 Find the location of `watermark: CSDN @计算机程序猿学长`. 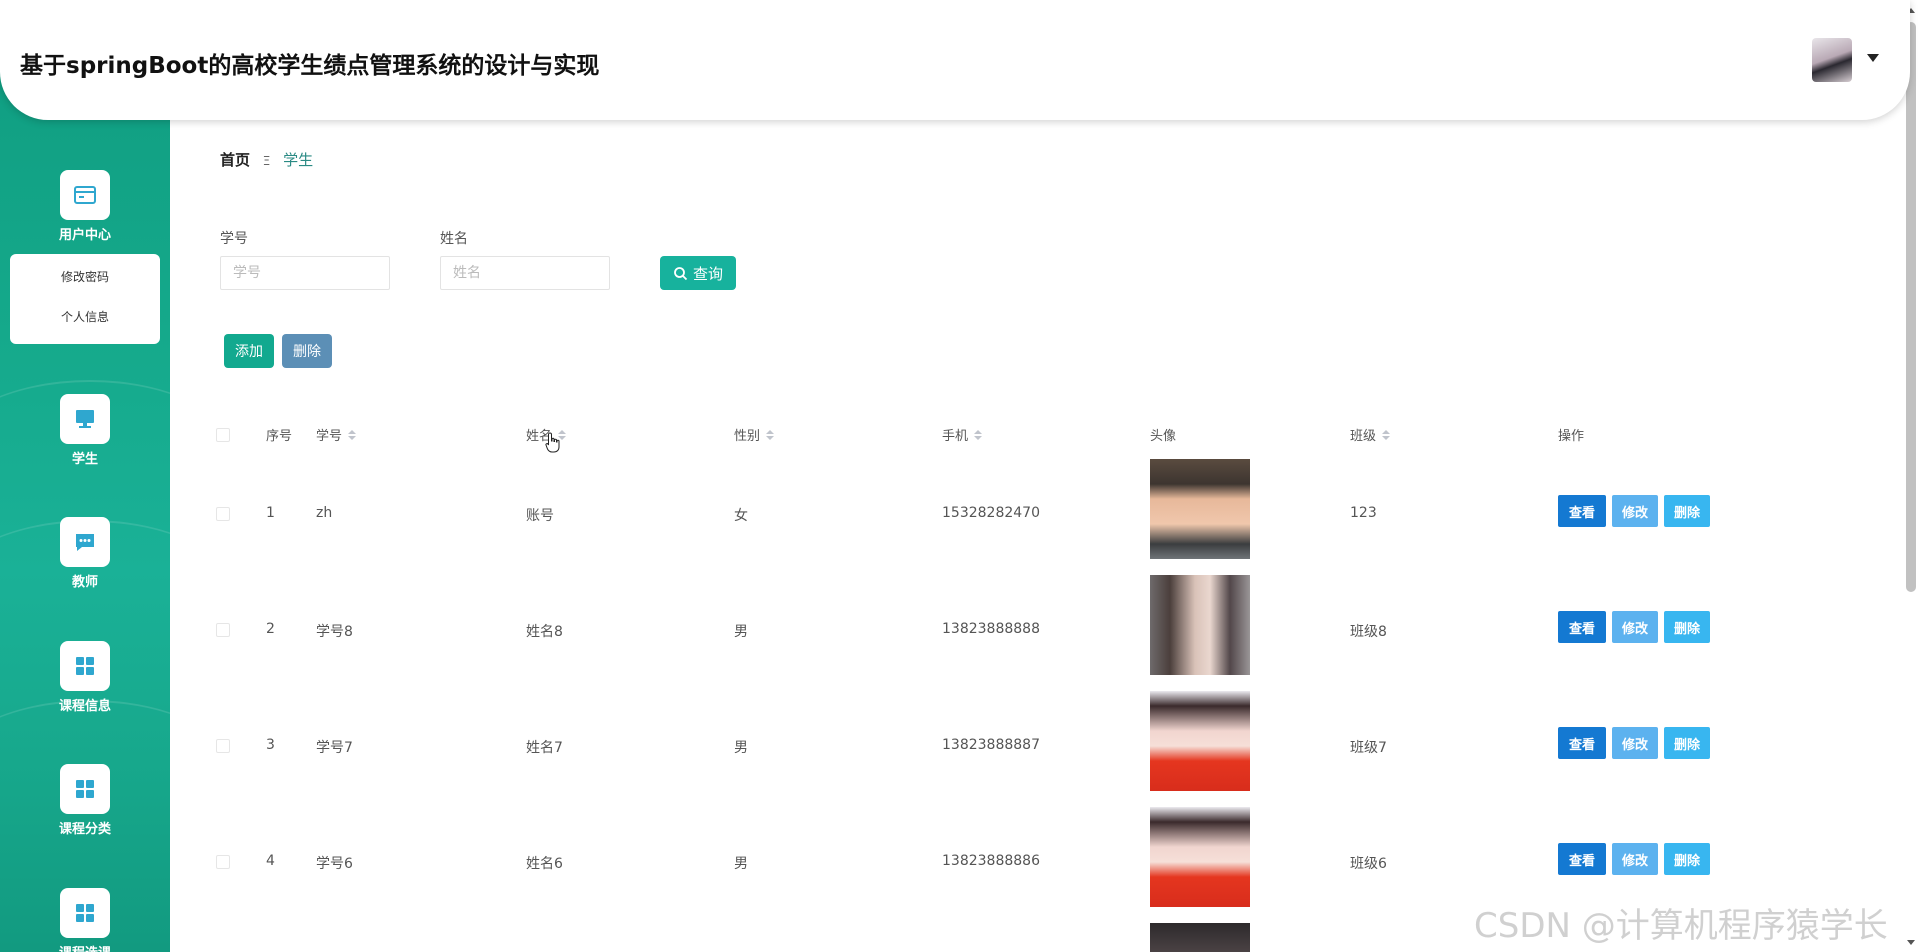

watermark: CSDN @计算机程序猿学长 is located at coordinates (1681, 926).